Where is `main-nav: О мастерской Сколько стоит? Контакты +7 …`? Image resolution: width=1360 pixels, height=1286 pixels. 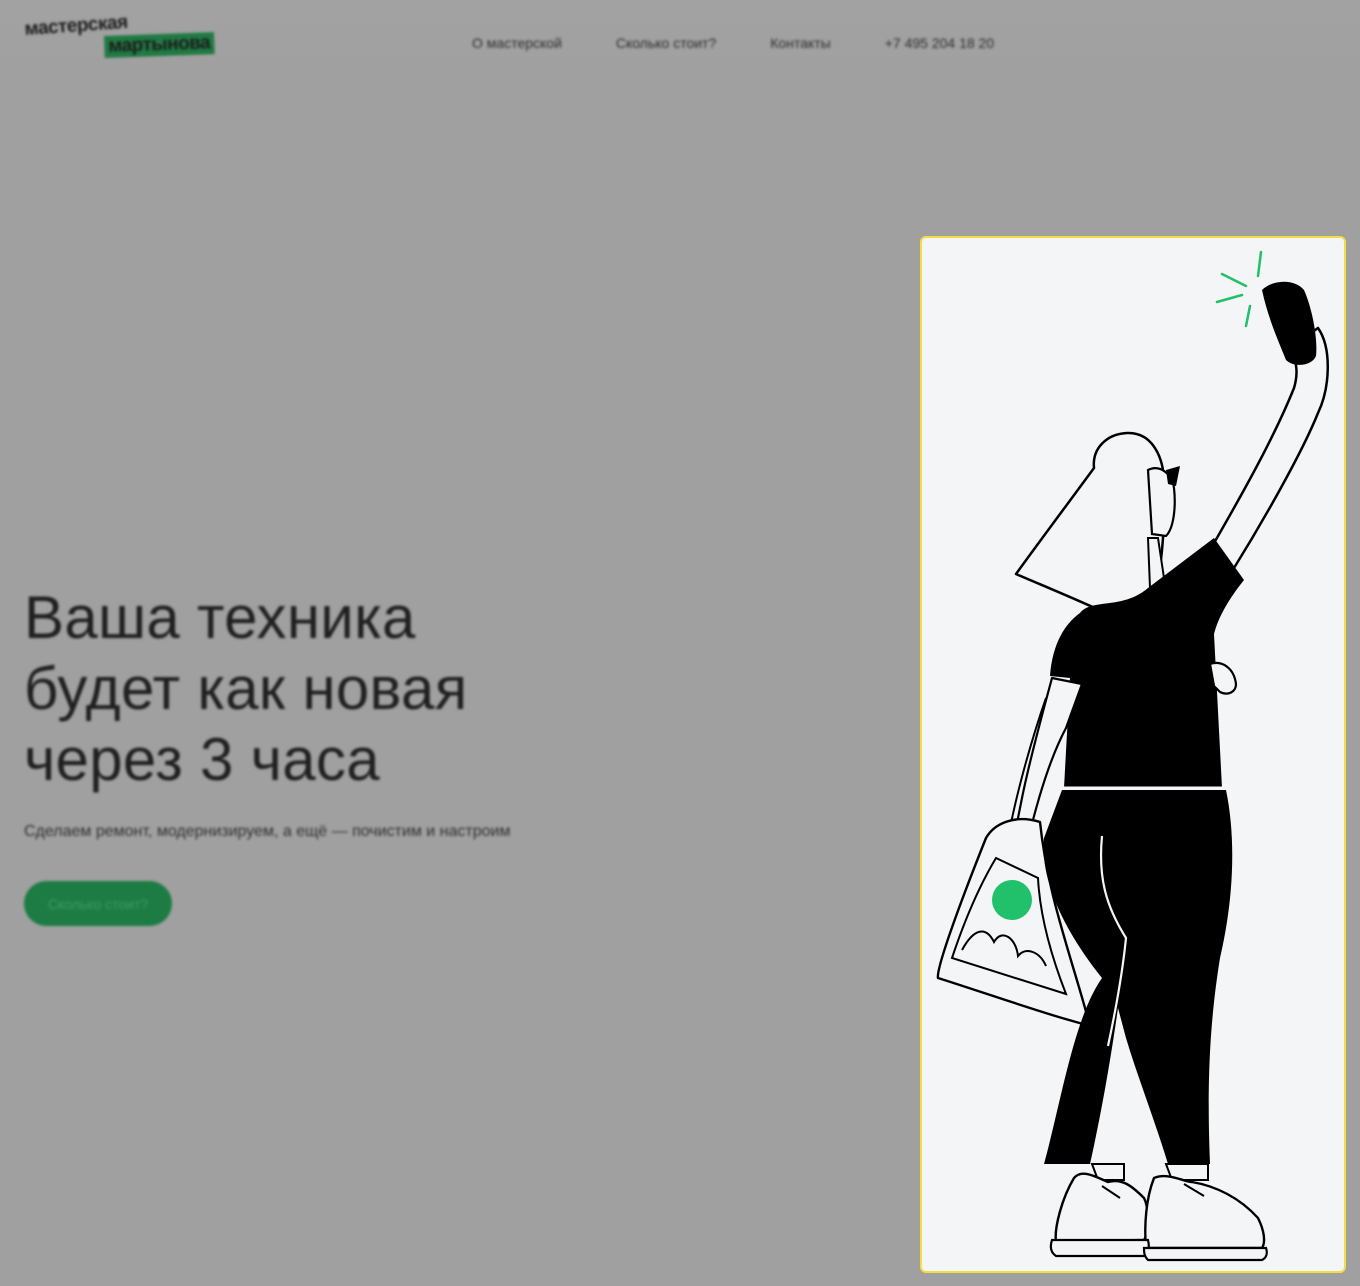 main-nav: О мастерской Сколько стоит? Контакты +7 … is located at coordinates (733, 43).